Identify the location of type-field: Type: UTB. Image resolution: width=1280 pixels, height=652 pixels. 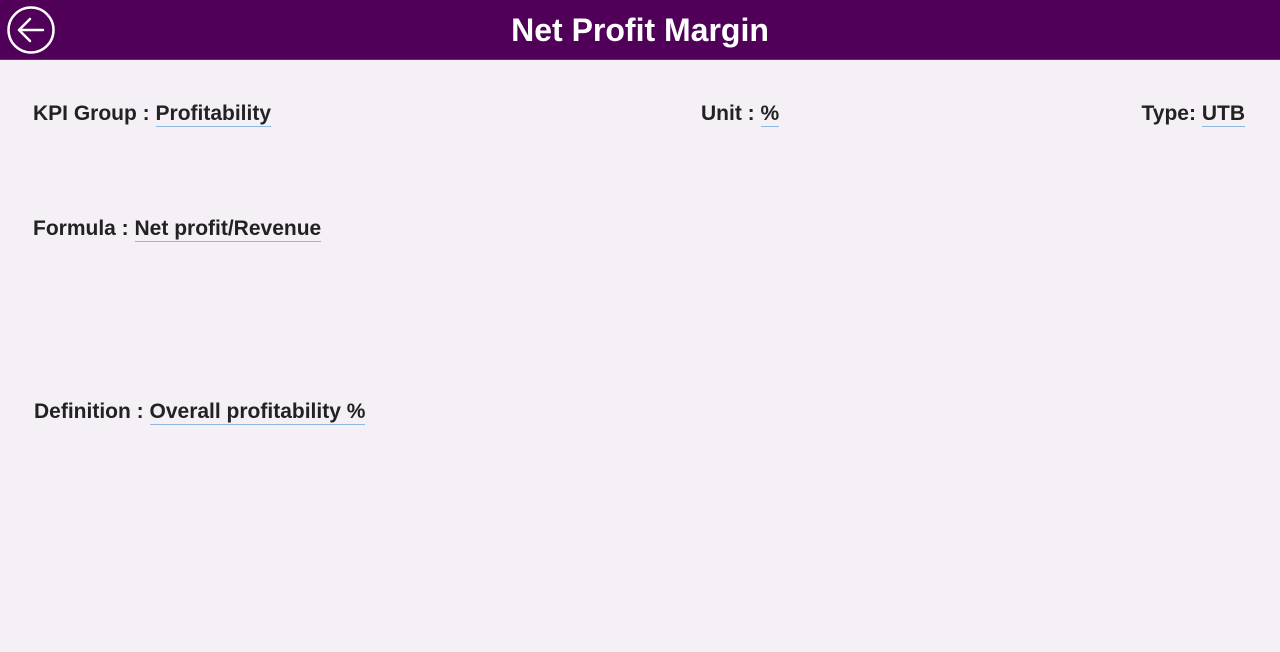
(1193, 114).